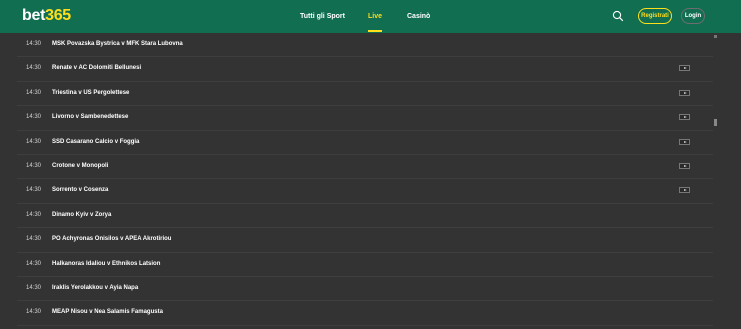 The image size is (741, 329). Describe the element at coordinates (34, 15) in the screenshot. I see `logo-text-bet: bet` at that location.